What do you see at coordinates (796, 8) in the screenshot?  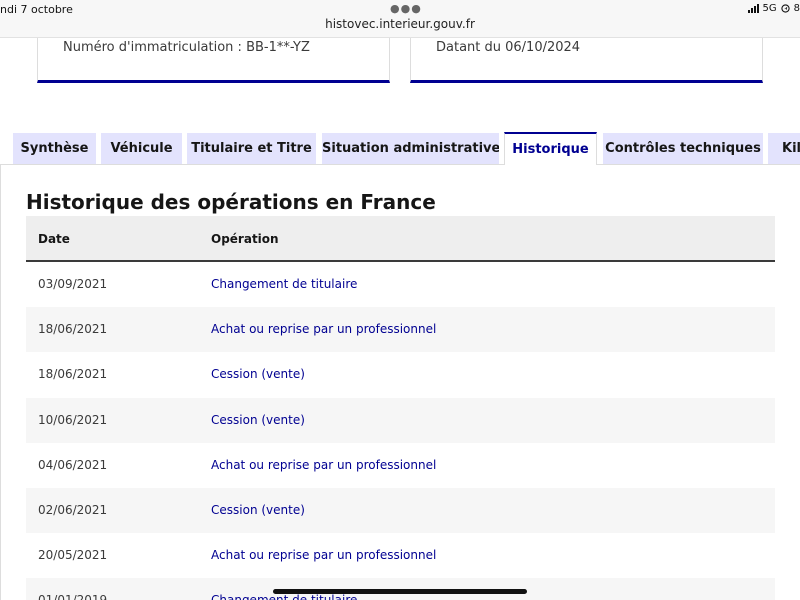 I see `battery-label: 8` at bounding box center [796, 8].